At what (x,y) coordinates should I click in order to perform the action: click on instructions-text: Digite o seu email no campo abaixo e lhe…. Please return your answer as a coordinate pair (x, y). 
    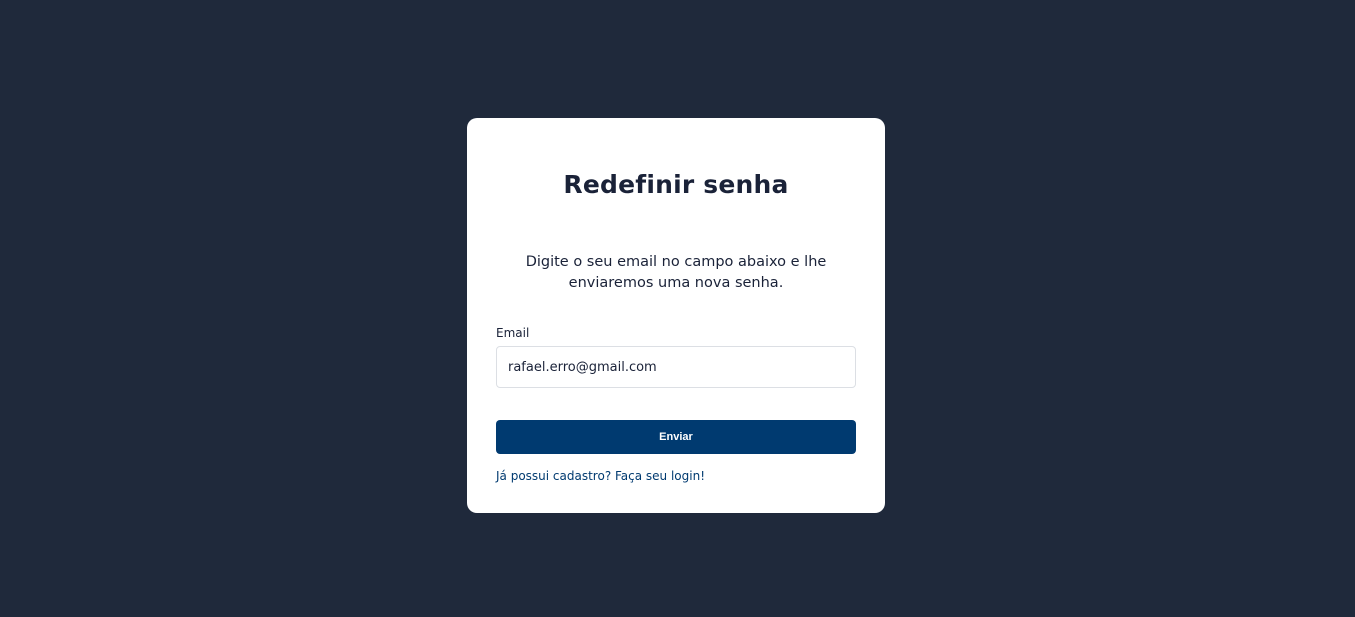
    Looking at the image, I should click on (676, 272).